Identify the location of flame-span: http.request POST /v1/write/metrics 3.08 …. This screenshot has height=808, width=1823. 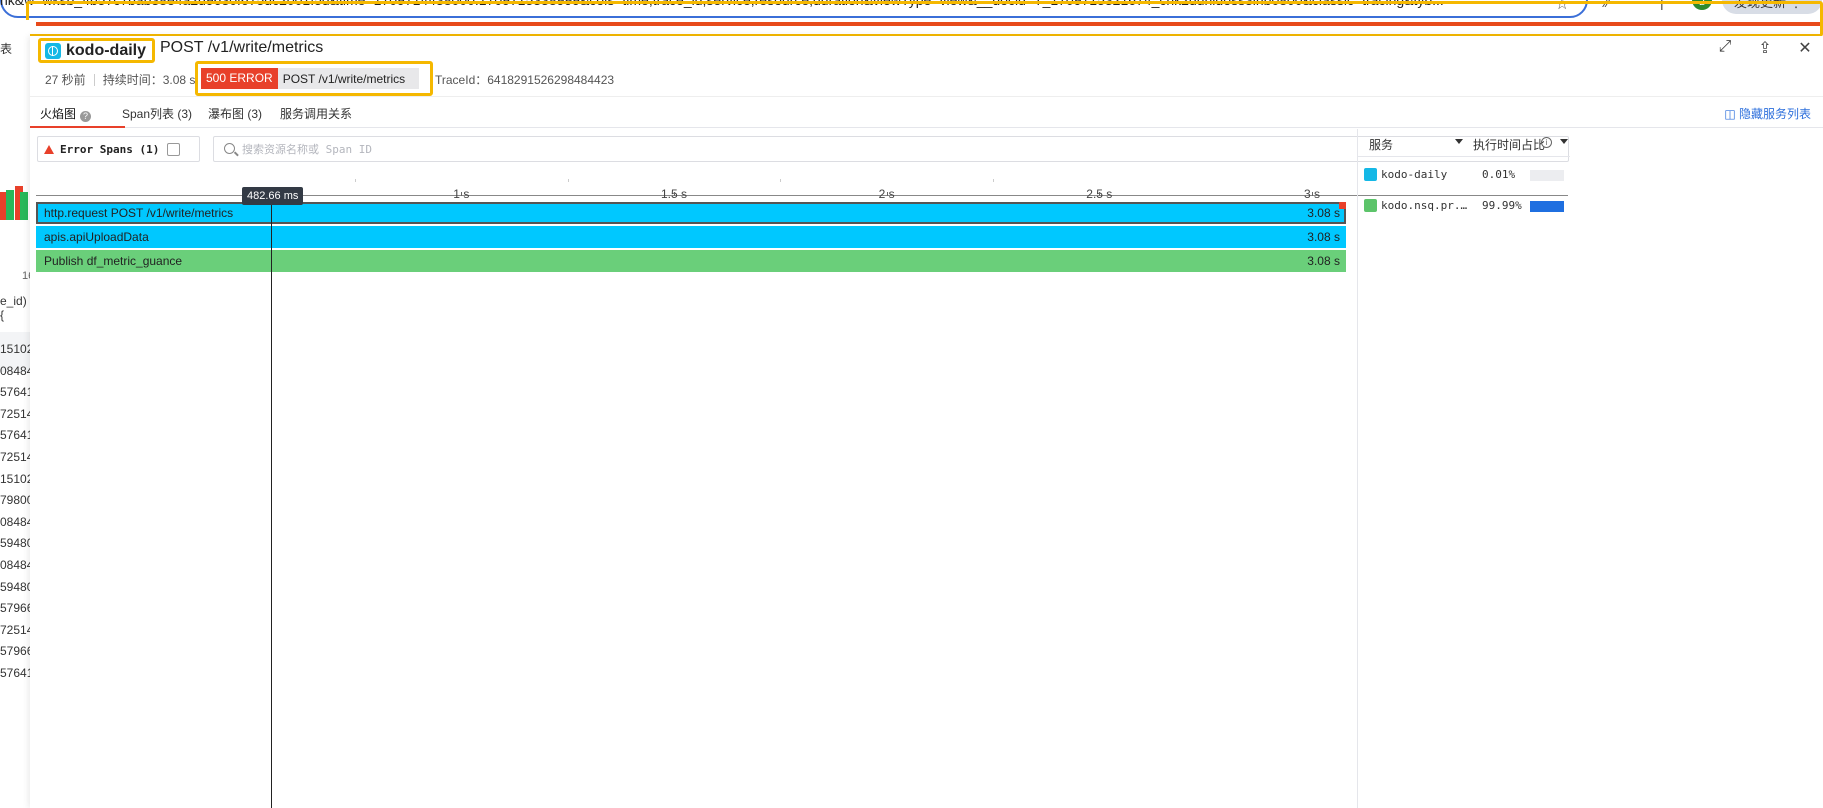
(691, 213).